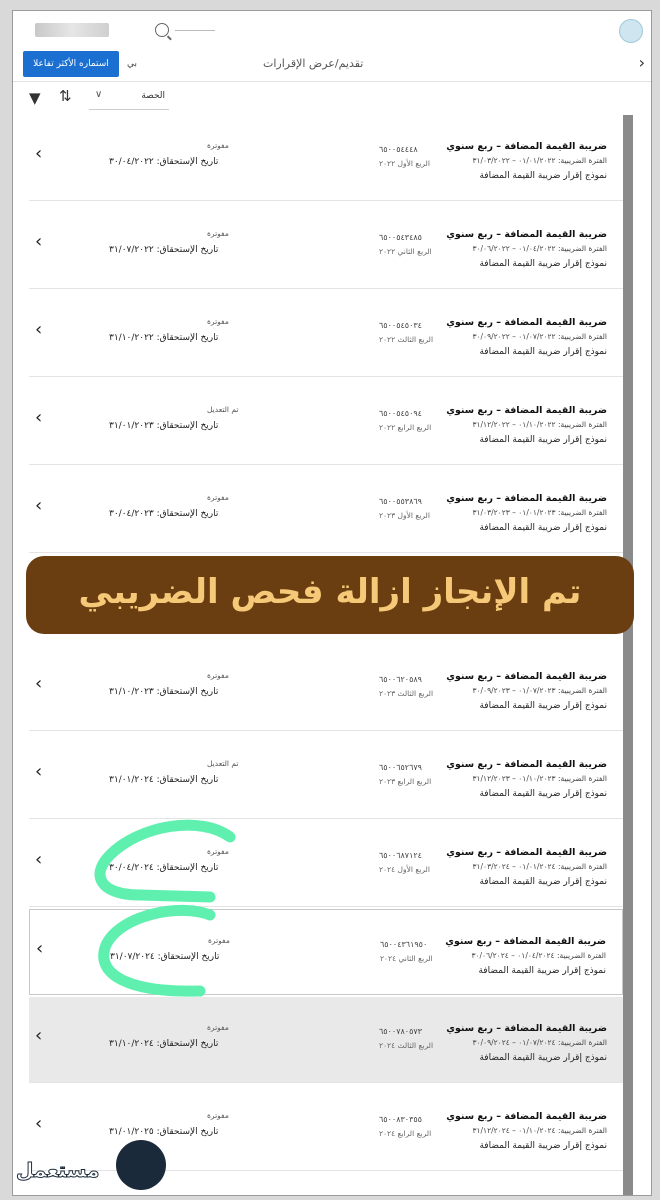 The width and height of the screenshot is (660, 1200). What do you see at coordinates (71, 64) in the screenshot?
I see `primary-action-button: استماره الأكثر تفاعلا` at bounding box center [71, 64].